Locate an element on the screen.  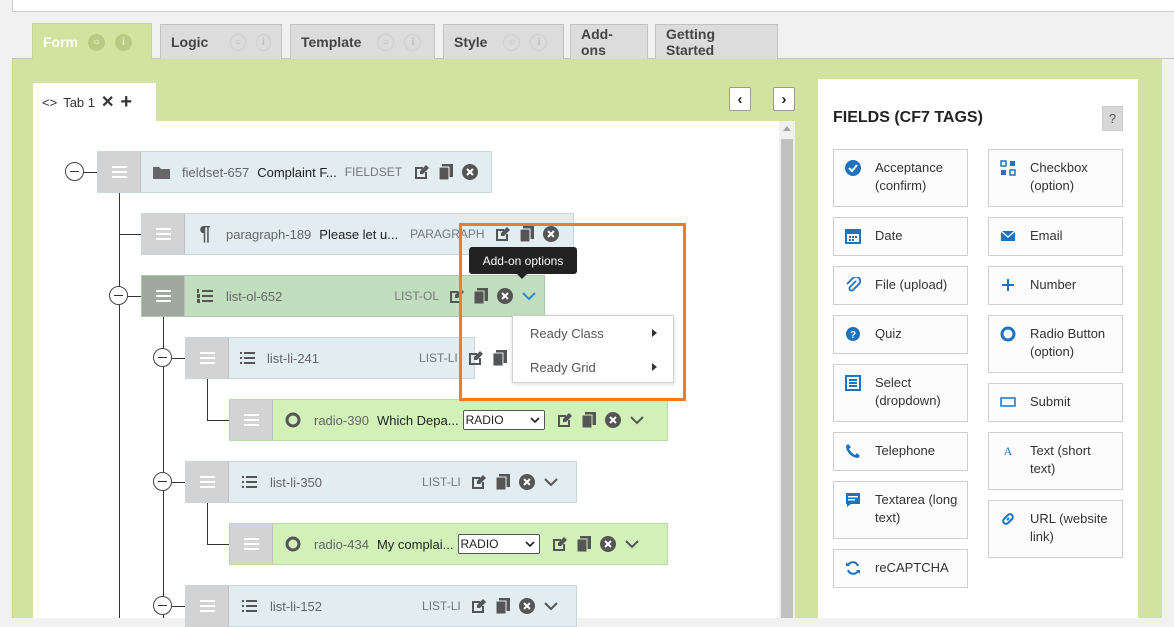
help-button: ? is located at coordinates (1112, 118).